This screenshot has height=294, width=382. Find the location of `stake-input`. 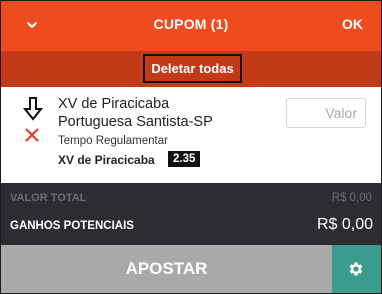

stake-input is located at coordinates (326, 113).